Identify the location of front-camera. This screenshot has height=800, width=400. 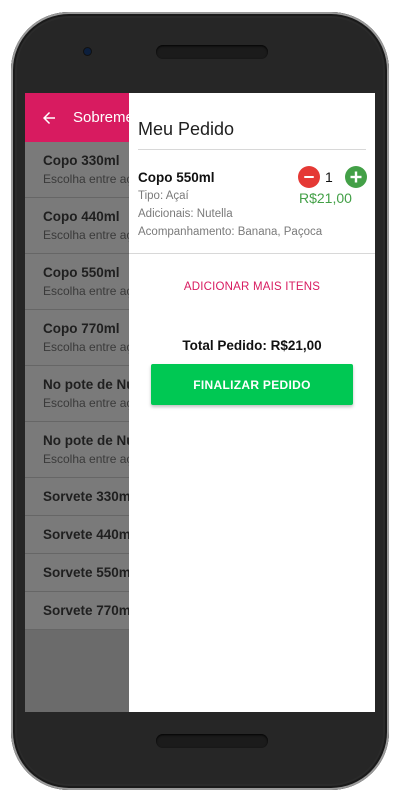
(87, 51).